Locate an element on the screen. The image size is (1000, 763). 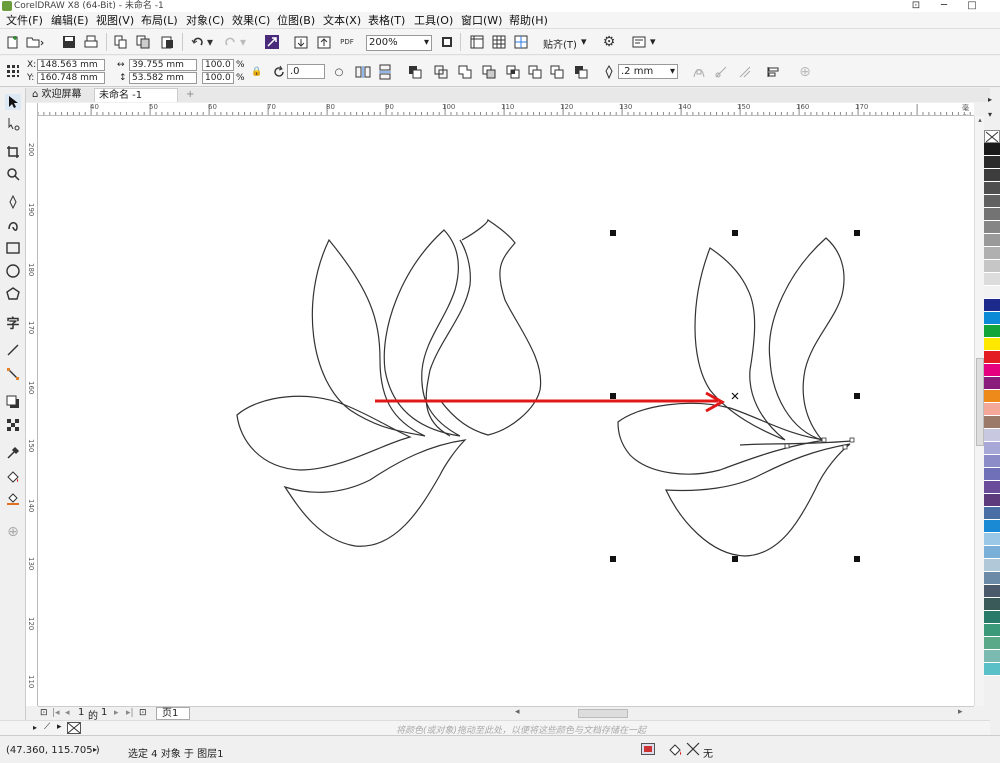
simplify-icon is located at coordinates (535, 72).